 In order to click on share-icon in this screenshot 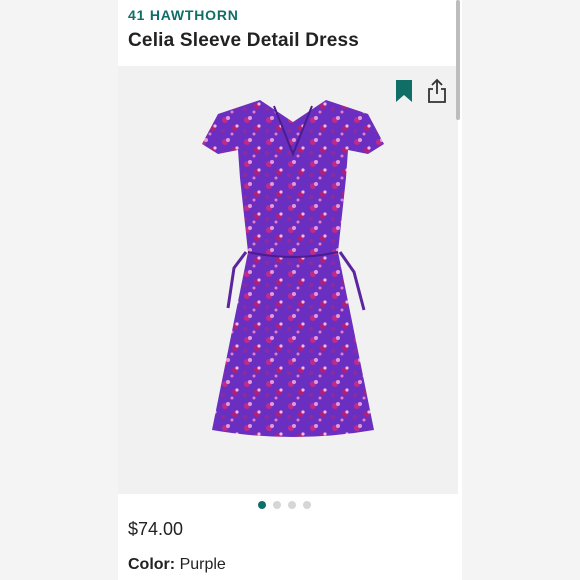, I will do `click(437, 91)`.